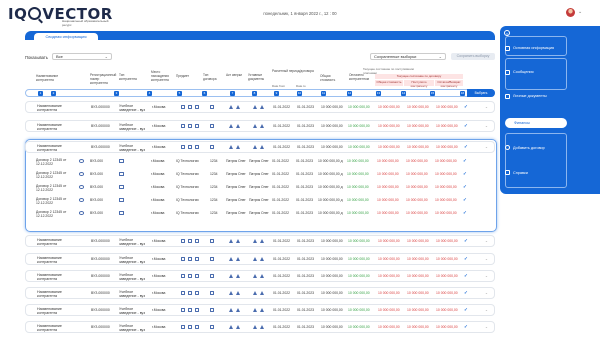 This screenshot has height=338, width=600. What do you see at coordinates (82, 56) in the screenshot?
I see `show-select: Все ⌄` at bounding box center [82, 56].